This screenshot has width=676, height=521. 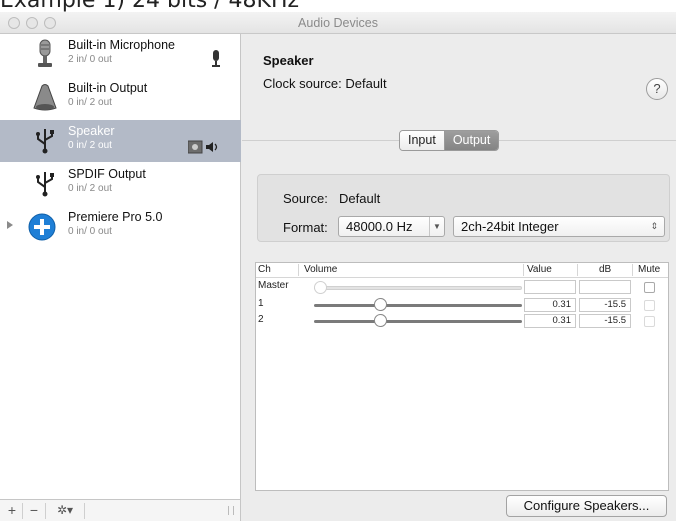 What do you see at coordinates (550, 287) in the screenshot?
I see `value-field` at bounding box center [550, 287].